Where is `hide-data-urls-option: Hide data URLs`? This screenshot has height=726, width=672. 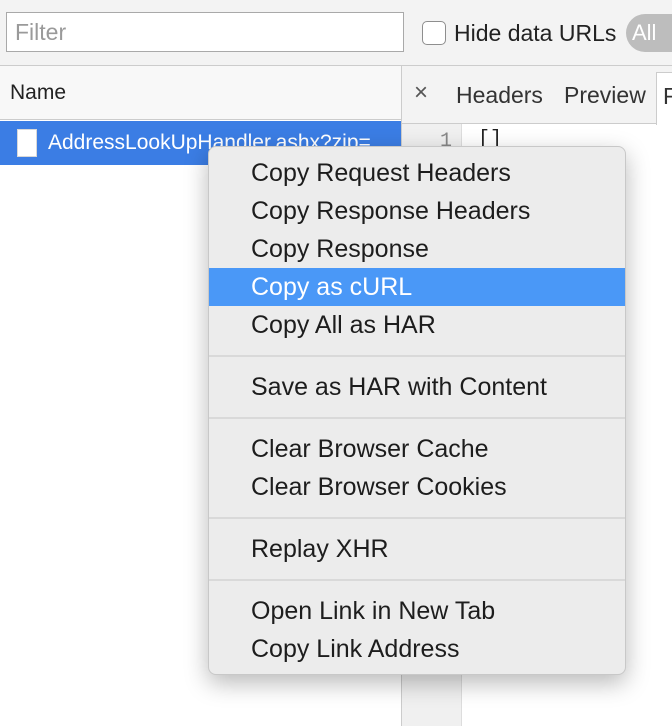 hide-data-urls-option: Hide data URLs is located at coordinates (519, 33).